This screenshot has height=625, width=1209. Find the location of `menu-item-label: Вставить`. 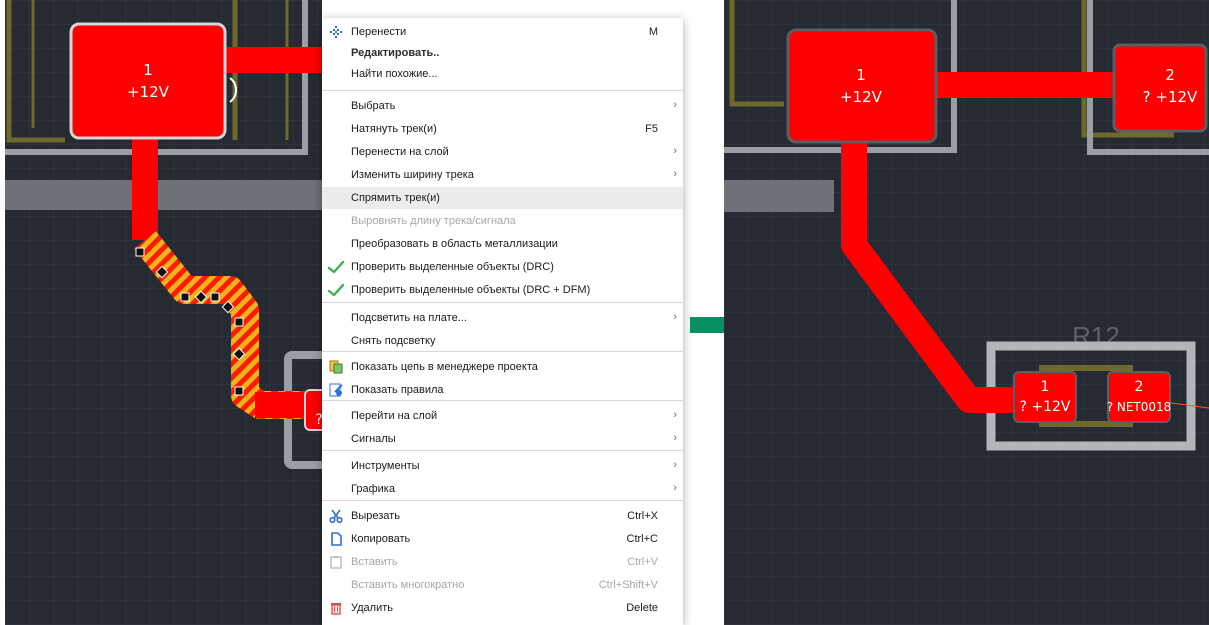

menu-item-label: Вставить is located at coordinates (374, 562).